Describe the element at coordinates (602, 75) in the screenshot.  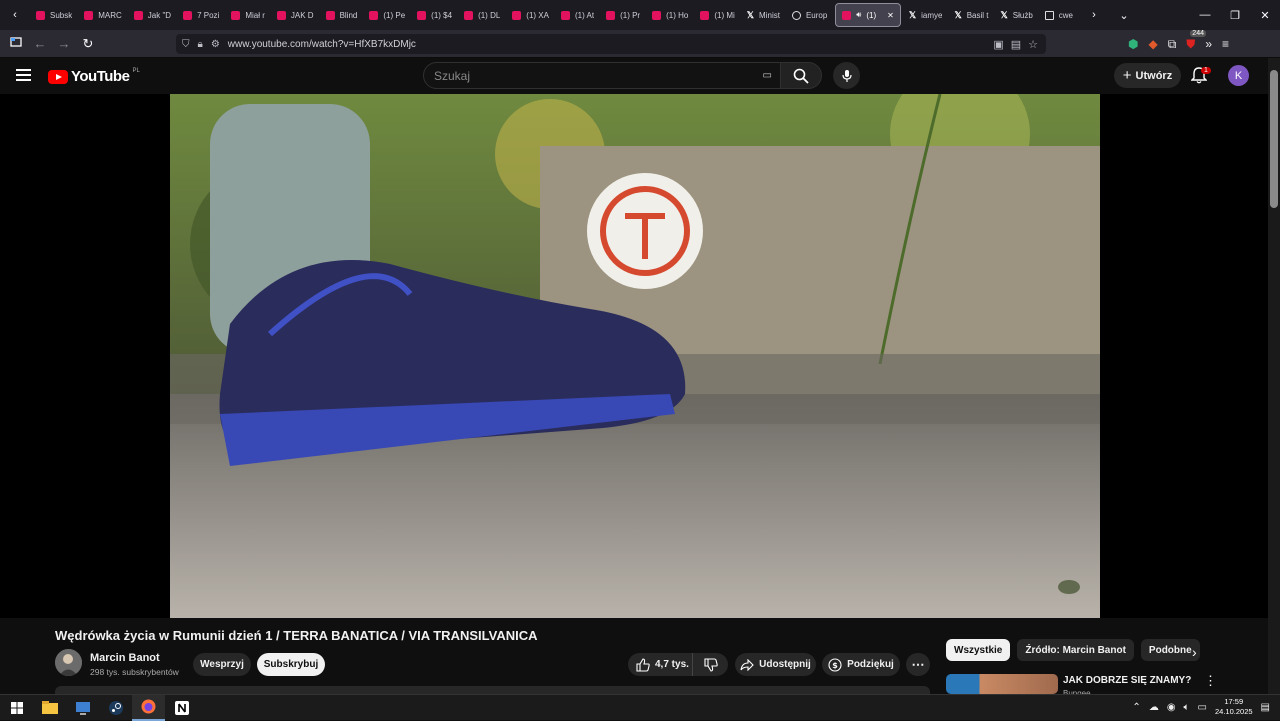
I see `search-input: Szukaj ▭` at that location.